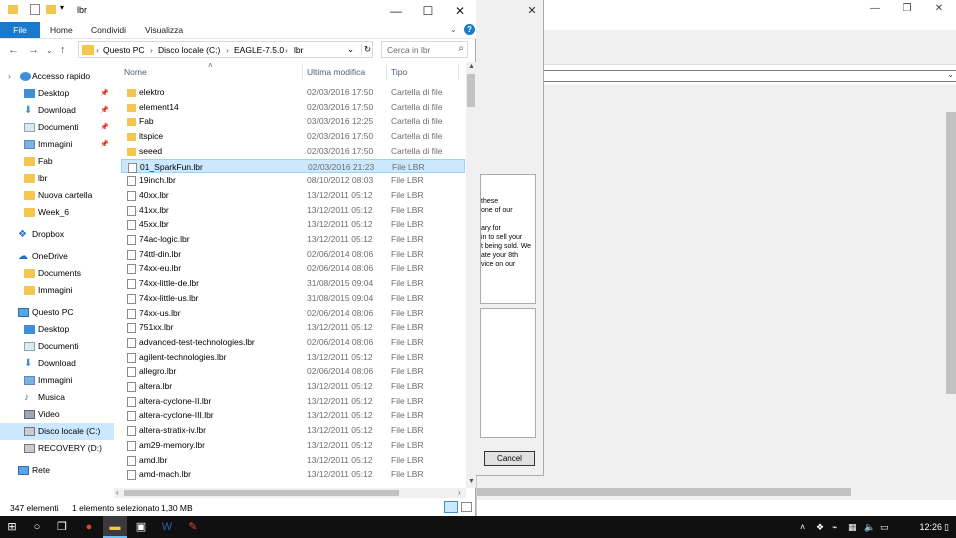 The height and width of the screenshot is (538, 956). What do you see at coordinates (293, 92) in the screenshot?
I see `folder-row: elektro 02/03/2016 17:50 Cartella di file` at bounding box center [293, 92].